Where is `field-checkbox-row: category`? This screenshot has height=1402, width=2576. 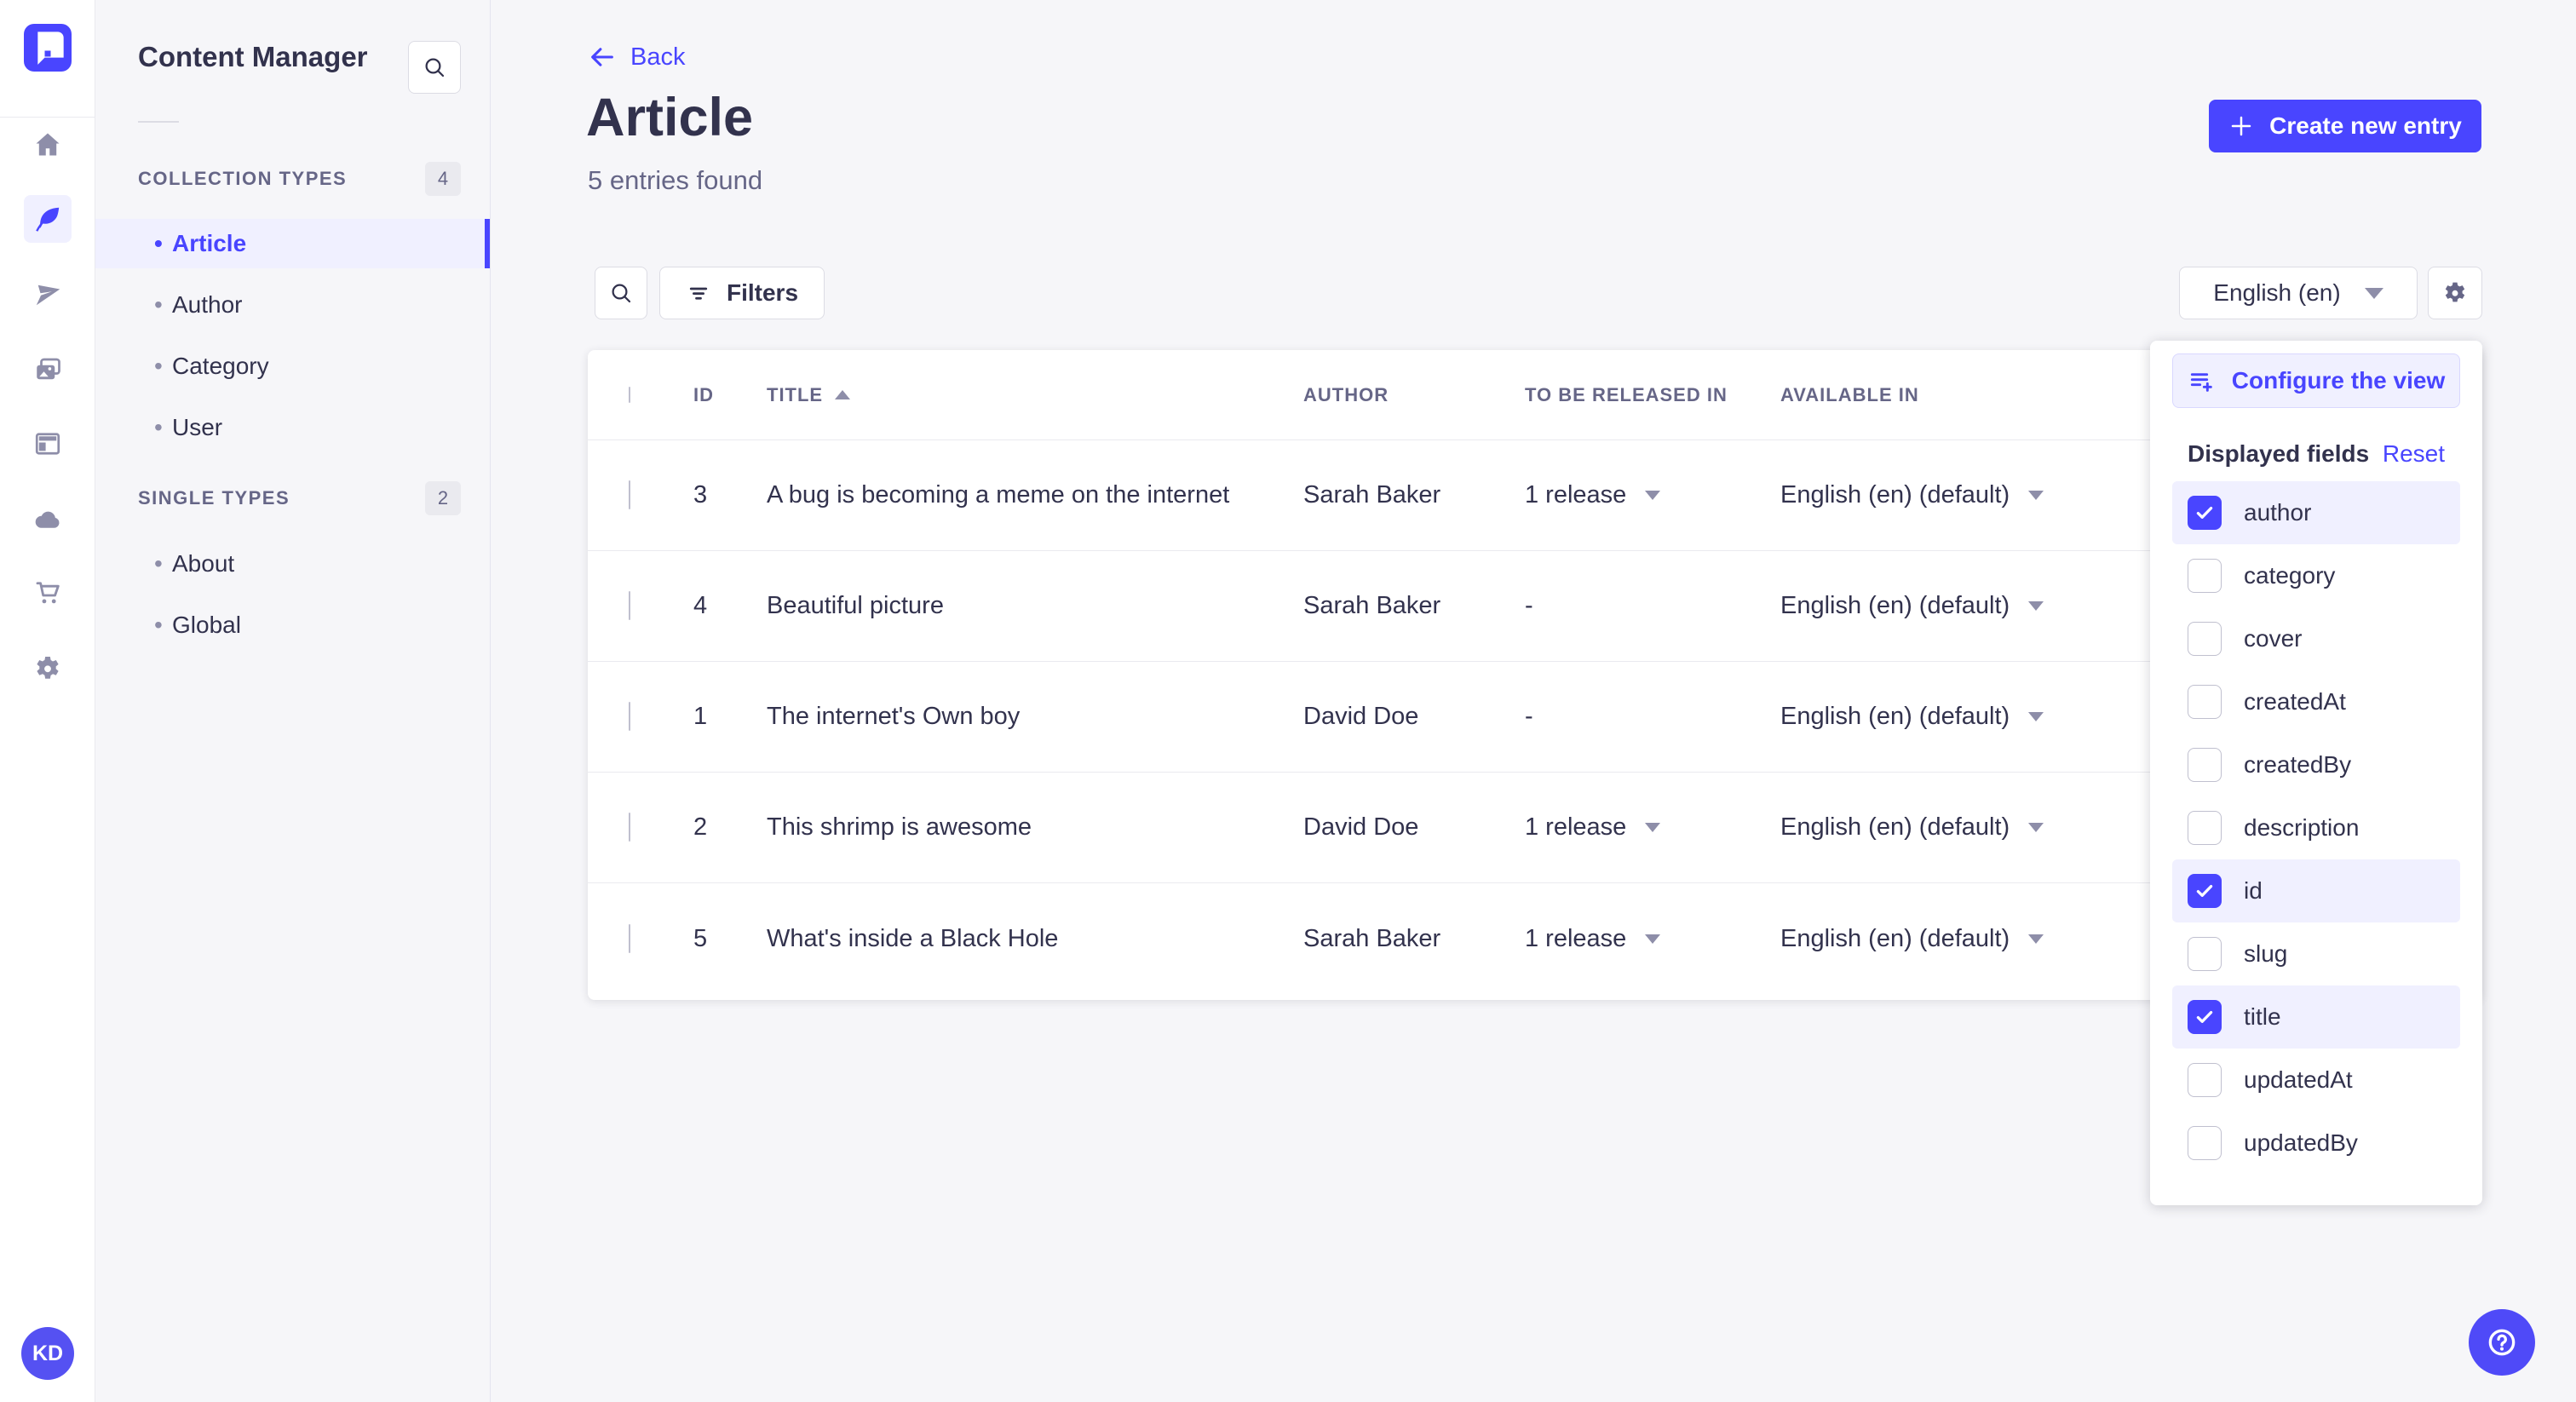 field-checkbox-row: category is located at coordinates (2316, 575).